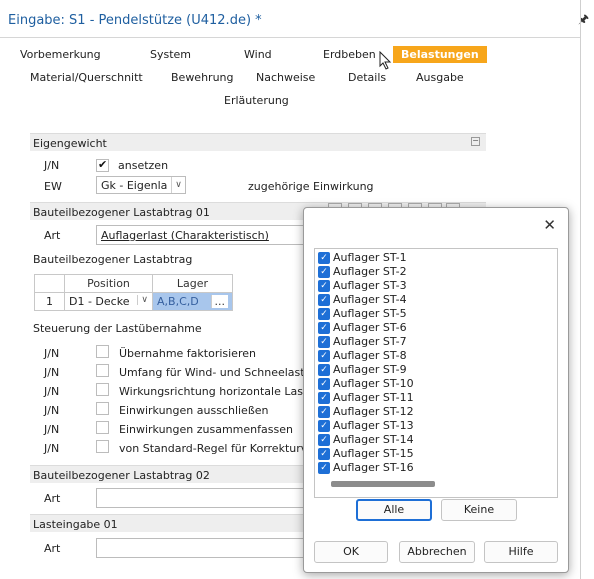 The width and height of the screenshot is (594, 579). I want to click on section-title: Eigengewicht, so click(70, 143).